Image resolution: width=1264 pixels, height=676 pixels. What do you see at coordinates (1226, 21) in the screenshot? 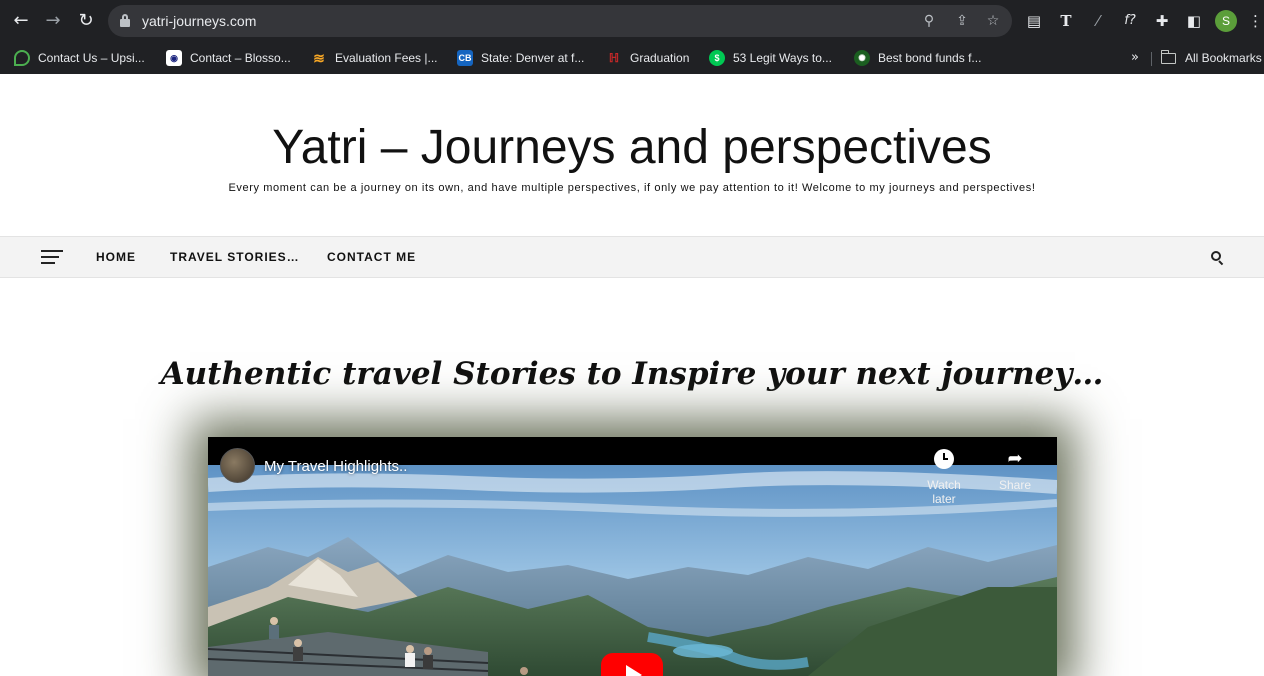
I see `profile-avatar: S` at bounding box center [1226, 21].